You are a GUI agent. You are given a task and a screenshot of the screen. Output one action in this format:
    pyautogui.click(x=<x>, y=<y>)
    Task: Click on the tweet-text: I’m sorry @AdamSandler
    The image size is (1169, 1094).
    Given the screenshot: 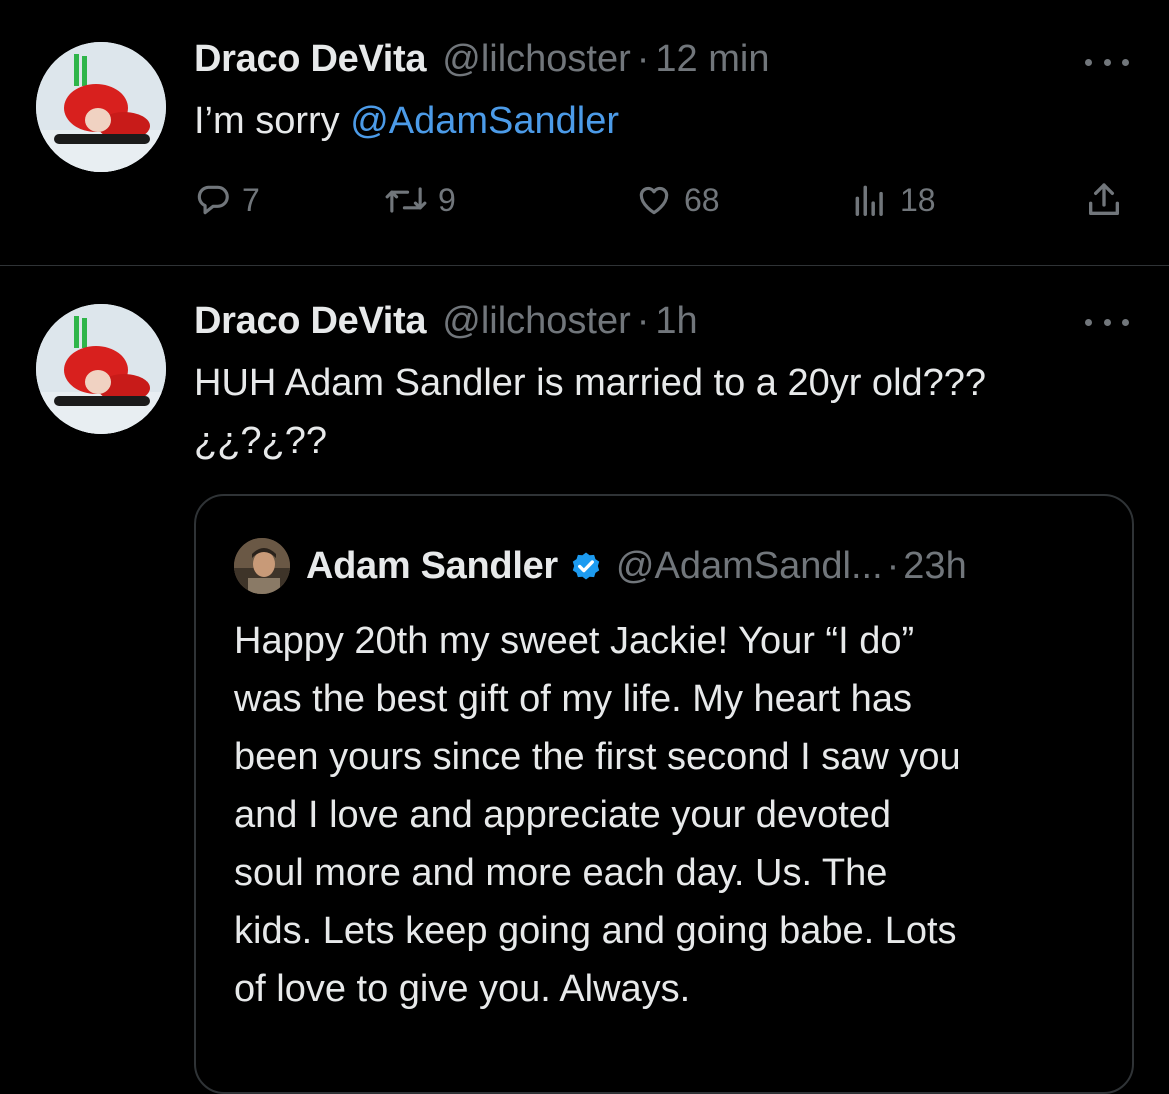 What is the action you would take?
    pyautogui.click(x=406, y=121)
    